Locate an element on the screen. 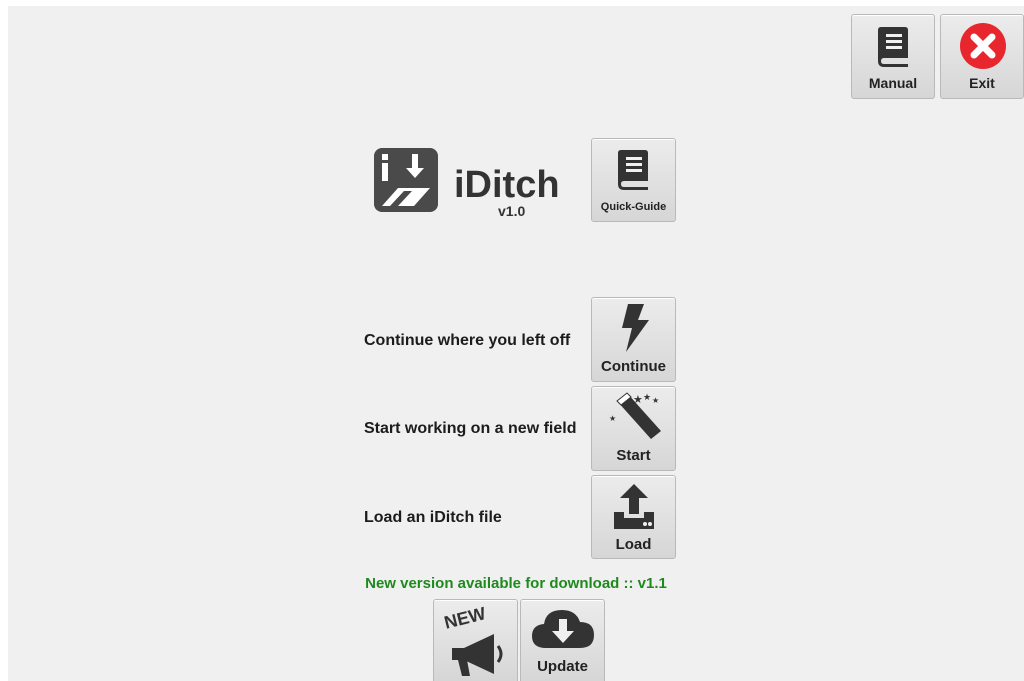 This screenshot has width=1024, height=681. news-button: NEW is located at coordinates (475, 640).